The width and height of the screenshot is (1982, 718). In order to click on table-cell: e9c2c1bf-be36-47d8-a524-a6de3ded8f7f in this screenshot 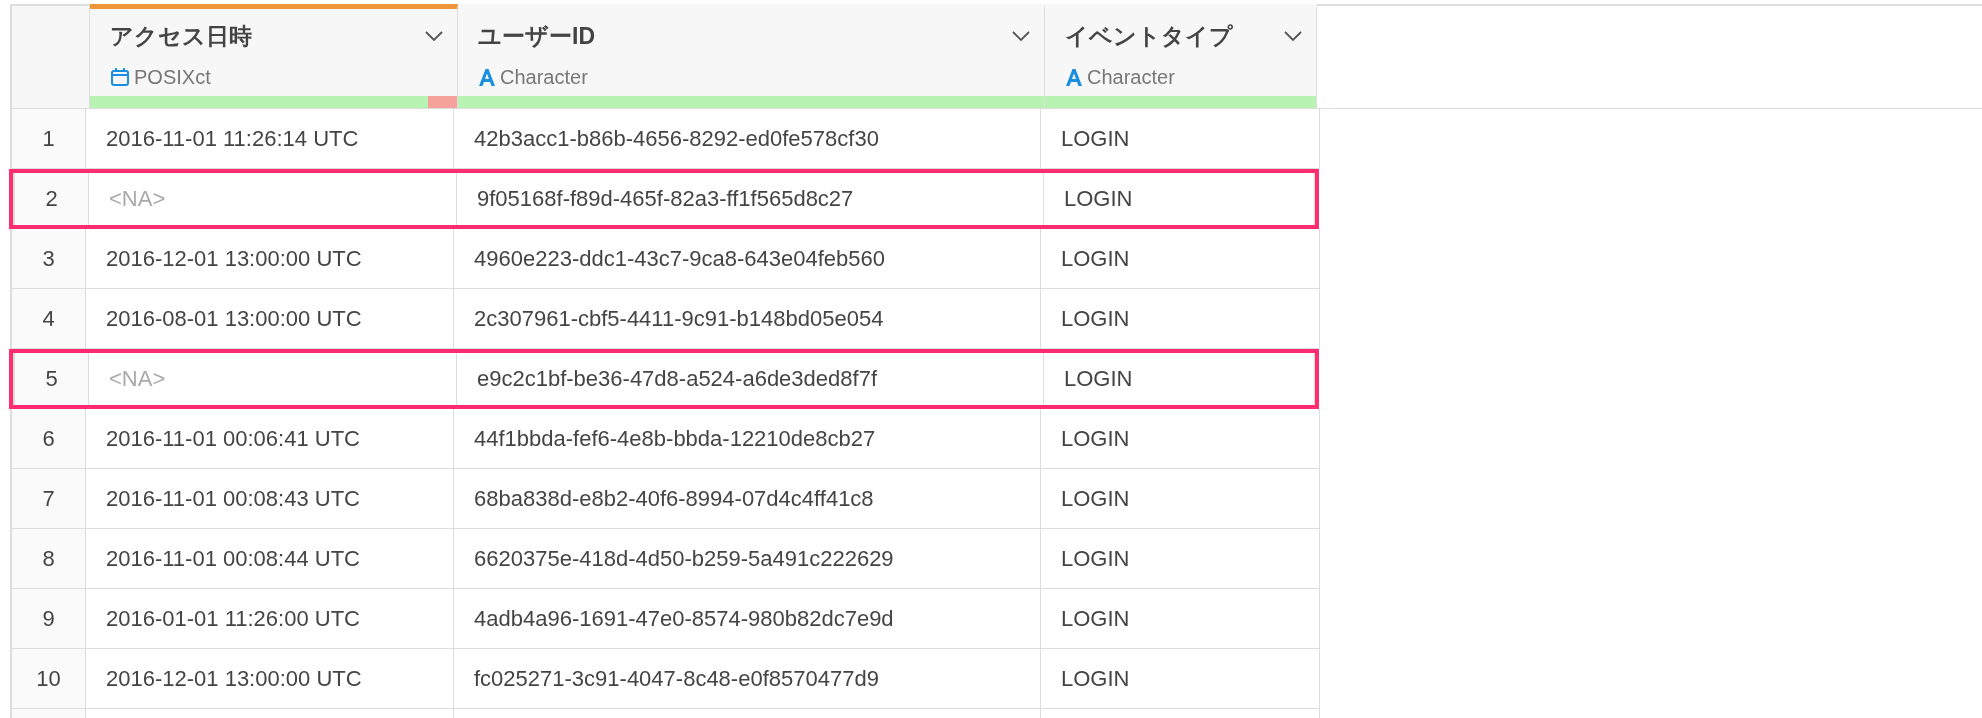, I will do `click(750, 379)`.